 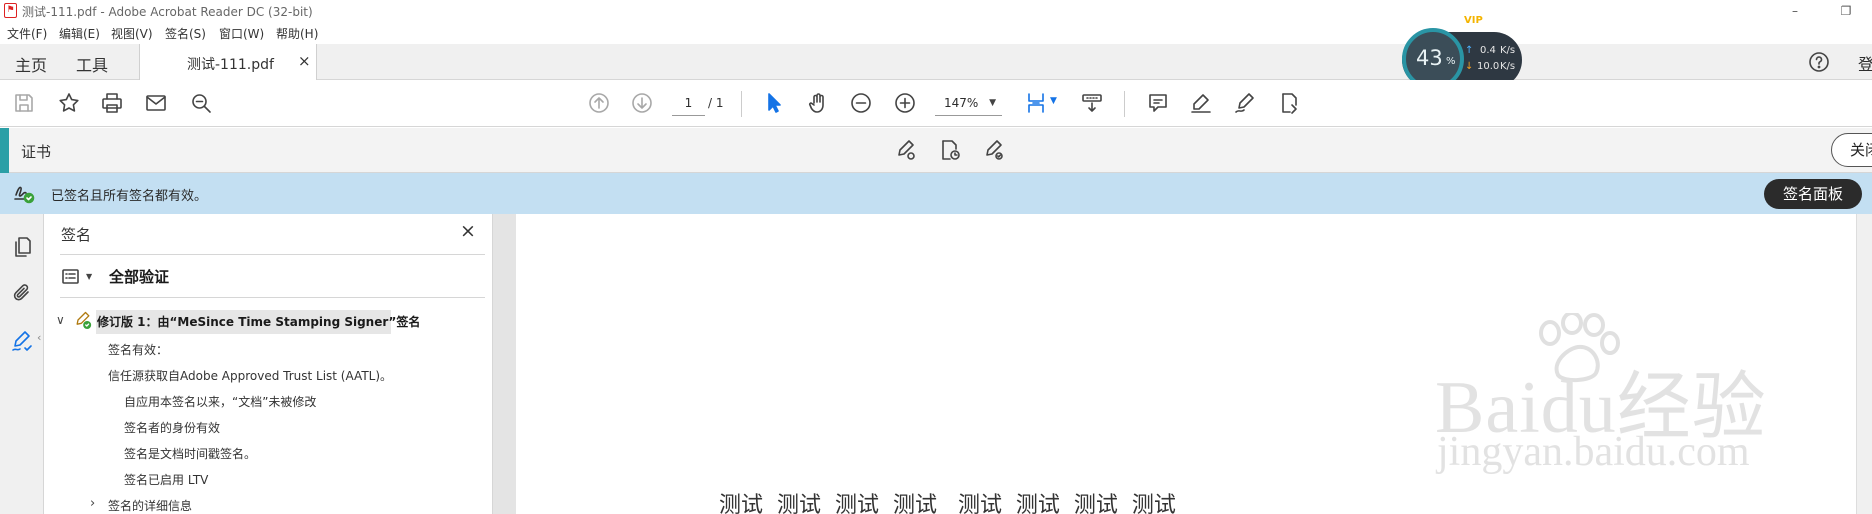 What do you see at coordinates (31, 64) in the screenshot?
I see `tab-home: 主页` at bounding box center [31, 64].